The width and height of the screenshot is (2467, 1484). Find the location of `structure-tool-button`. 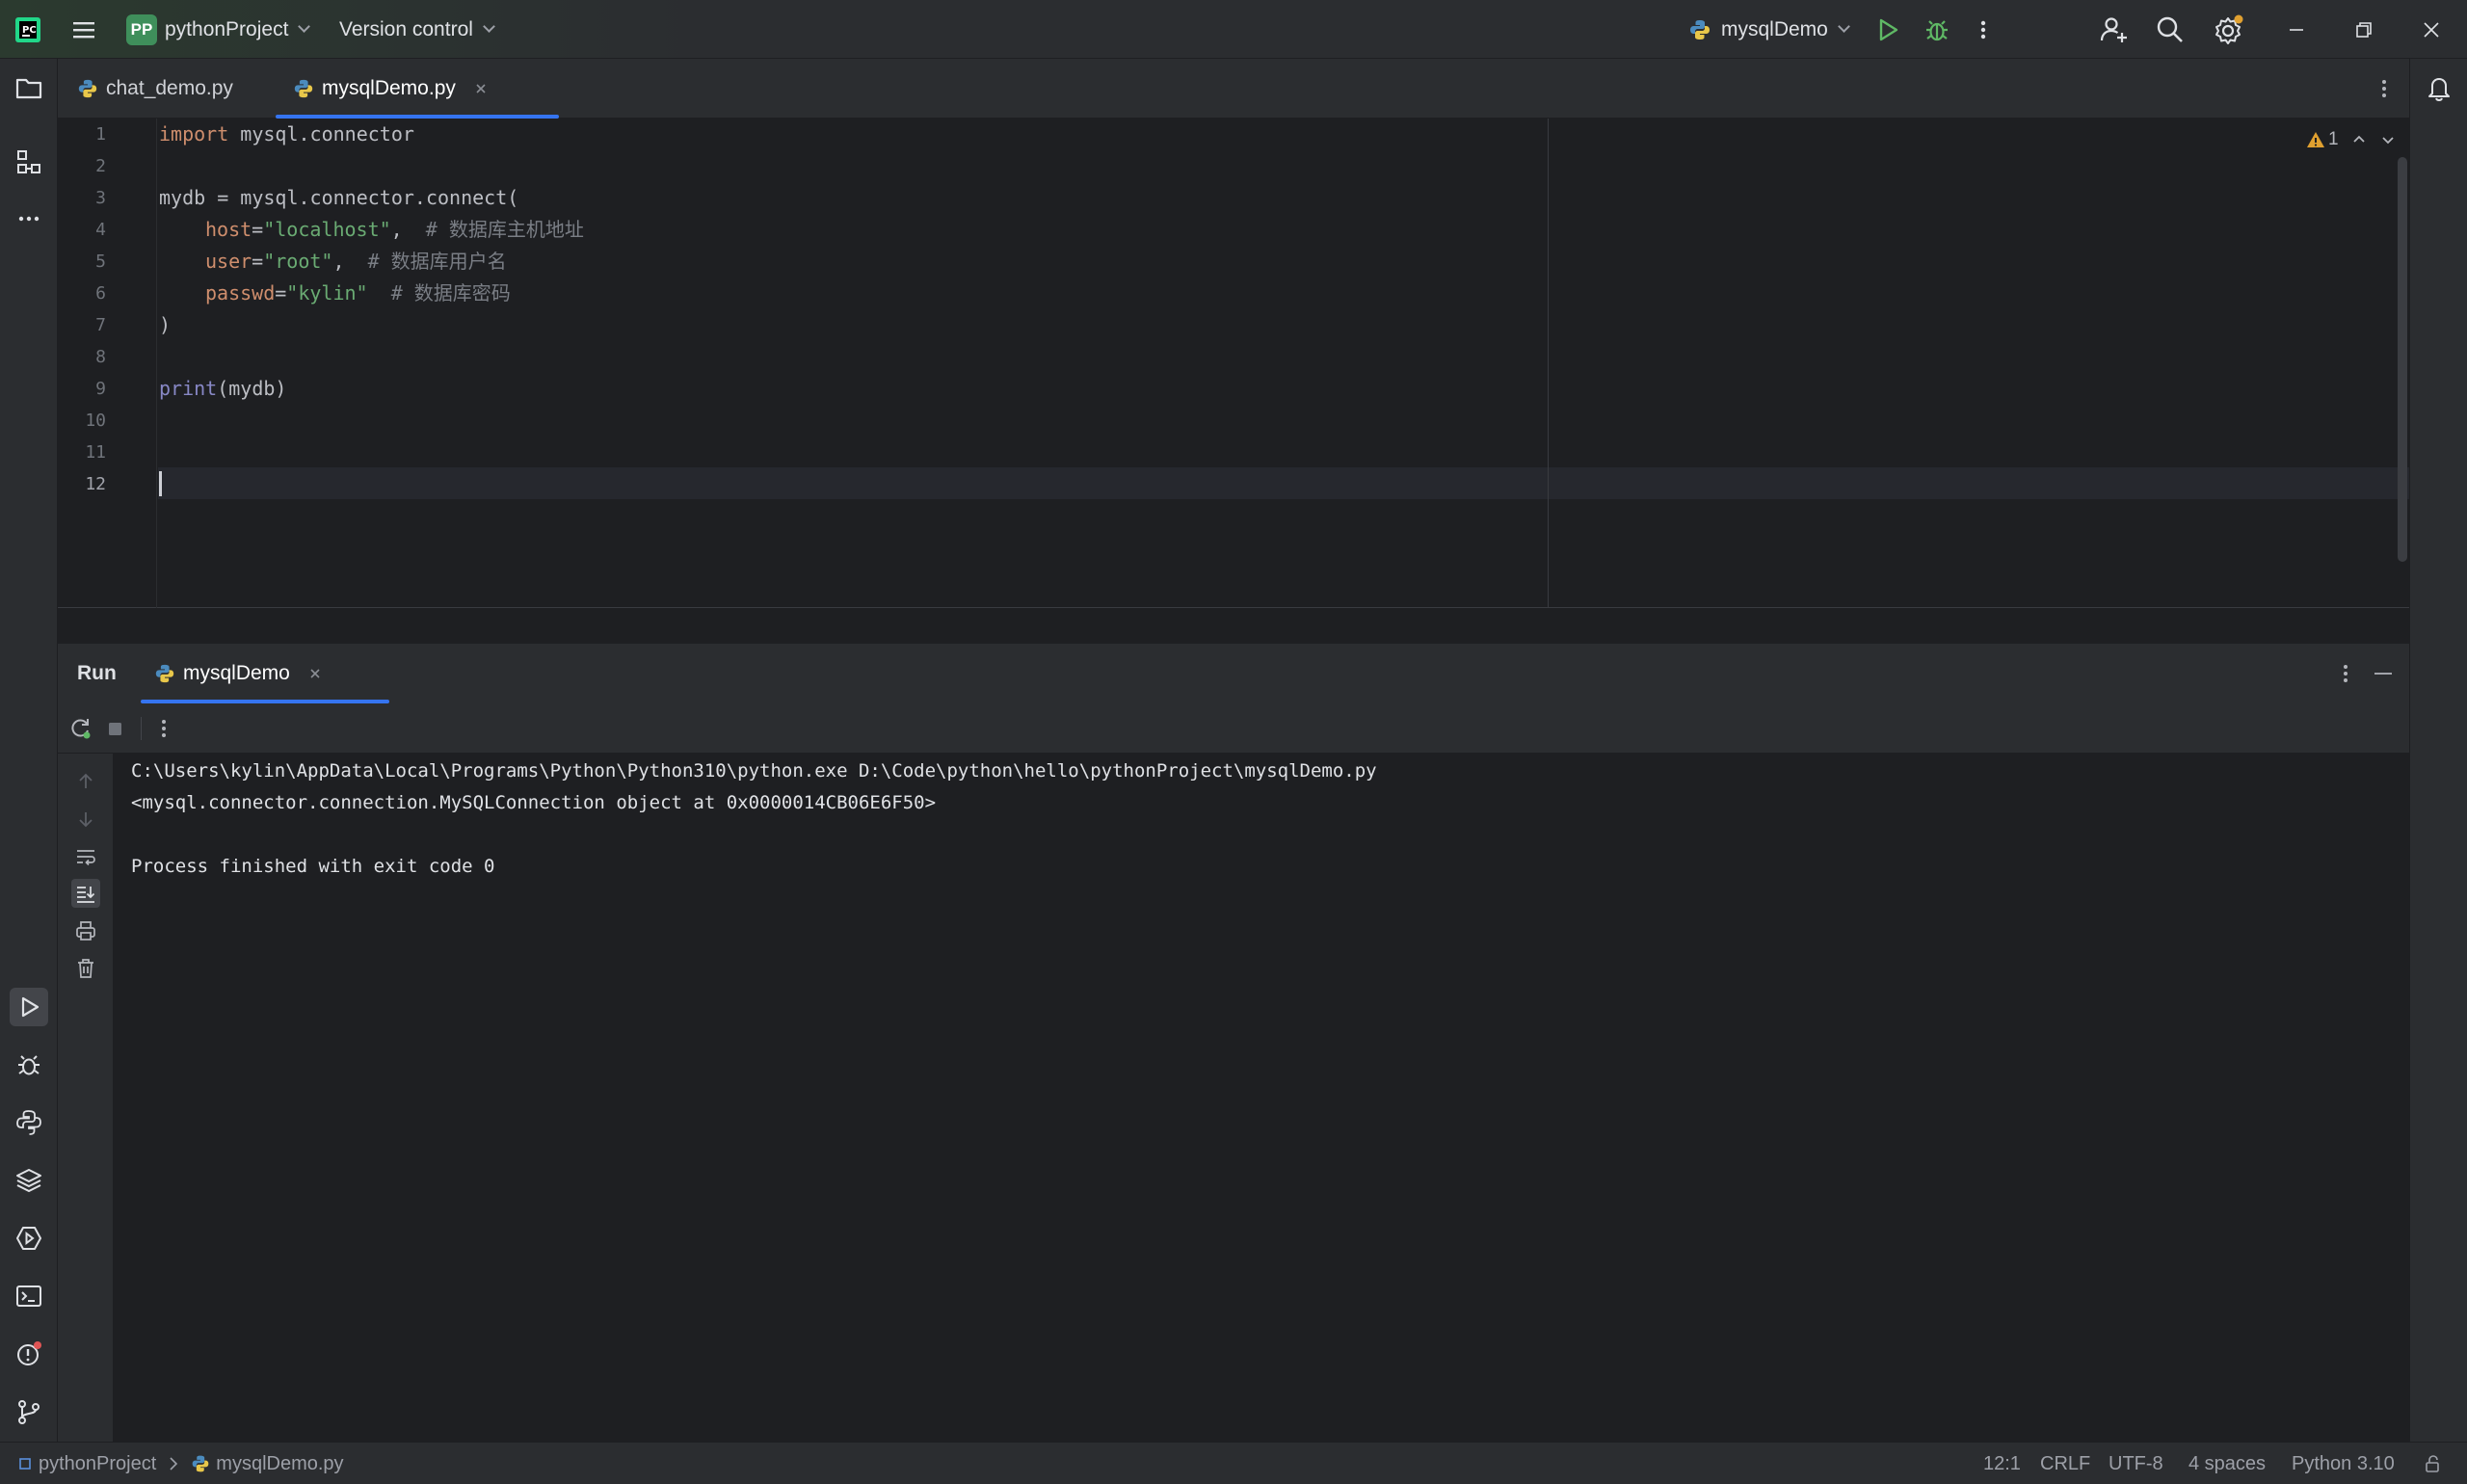

structure-tool-button is located at coordinates (29, 162).